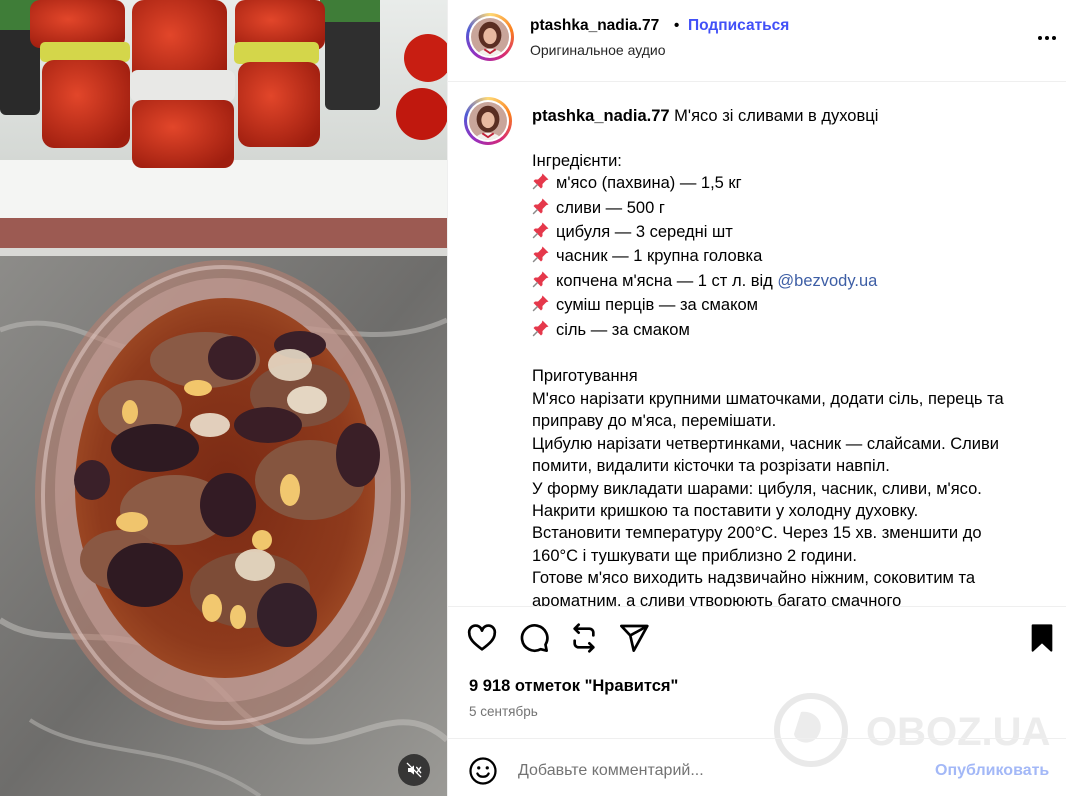 The height and width of the screenshot is (796, 1066). What do you see at coordinates (584, 638) in the screenshot?
I see `repost-icon` at bounding box center [584, 638].